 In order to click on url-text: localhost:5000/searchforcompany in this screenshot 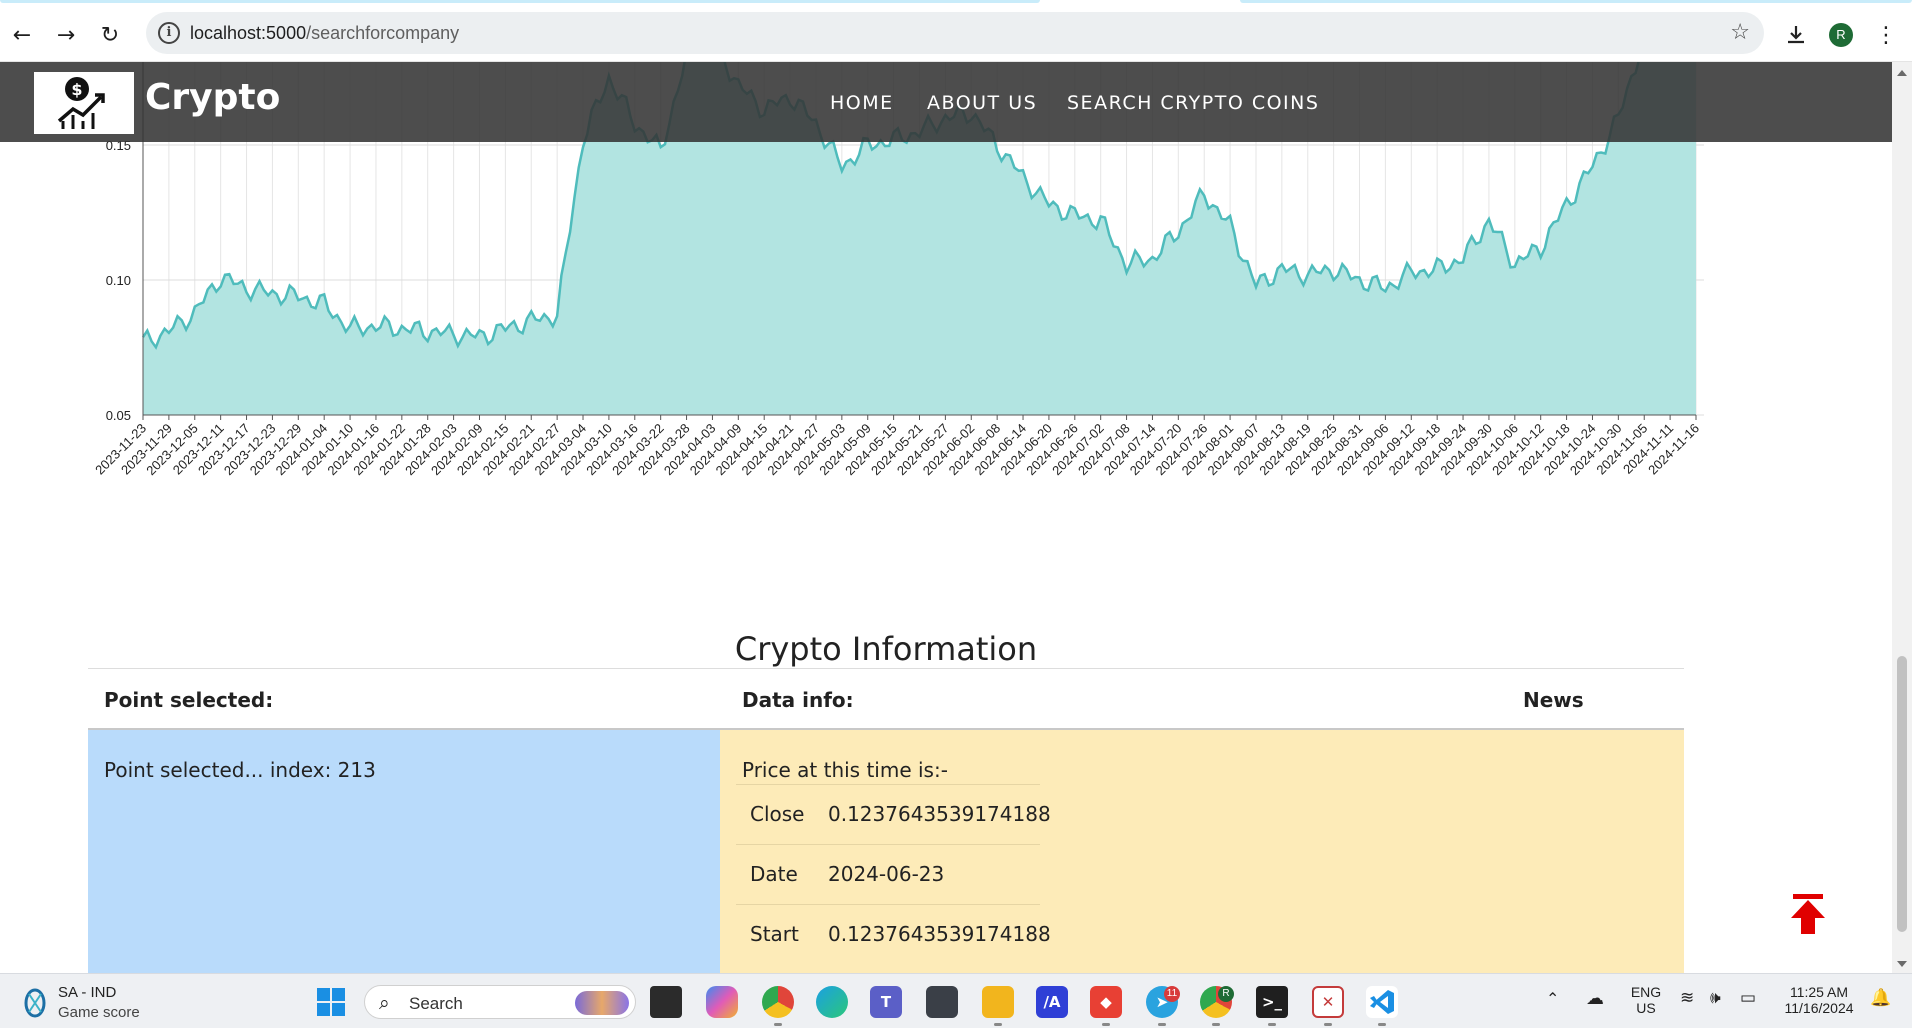, I will do `click(324, 33)`.